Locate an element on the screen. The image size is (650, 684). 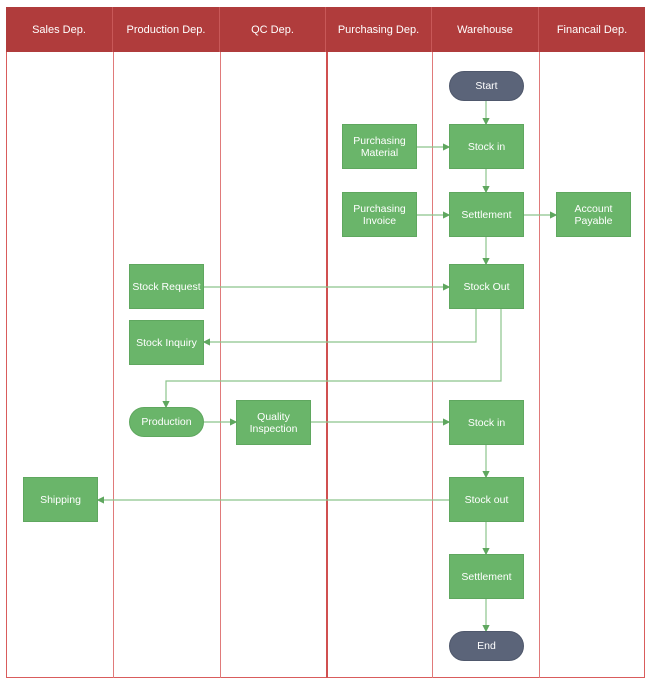
account-payable-node: Account Payable is located at coordinates (593, 214).